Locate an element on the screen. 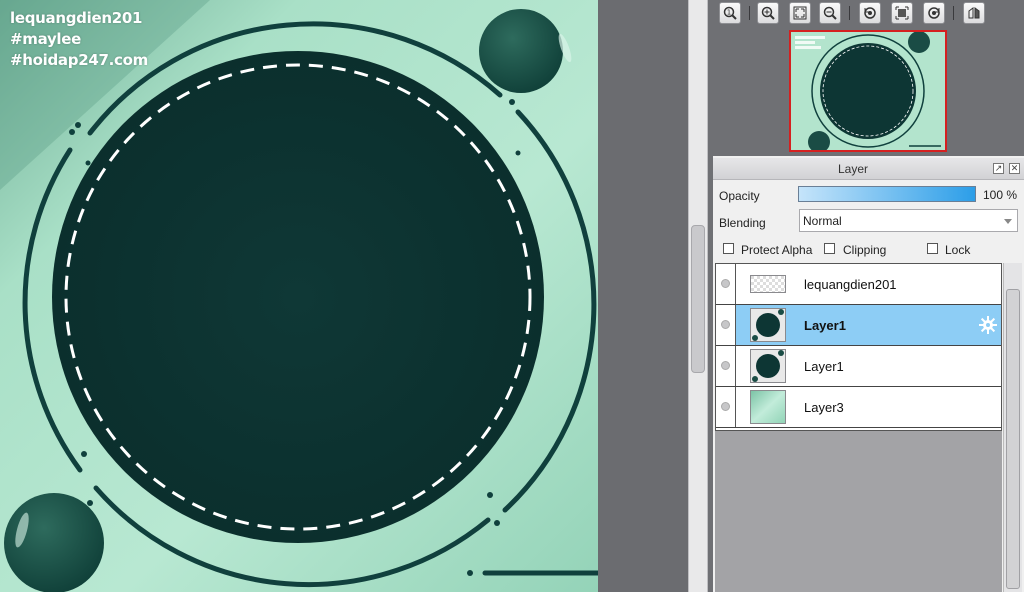 The image size is (1024, 592). fit-window-icon is located at coordinates (800, 13).